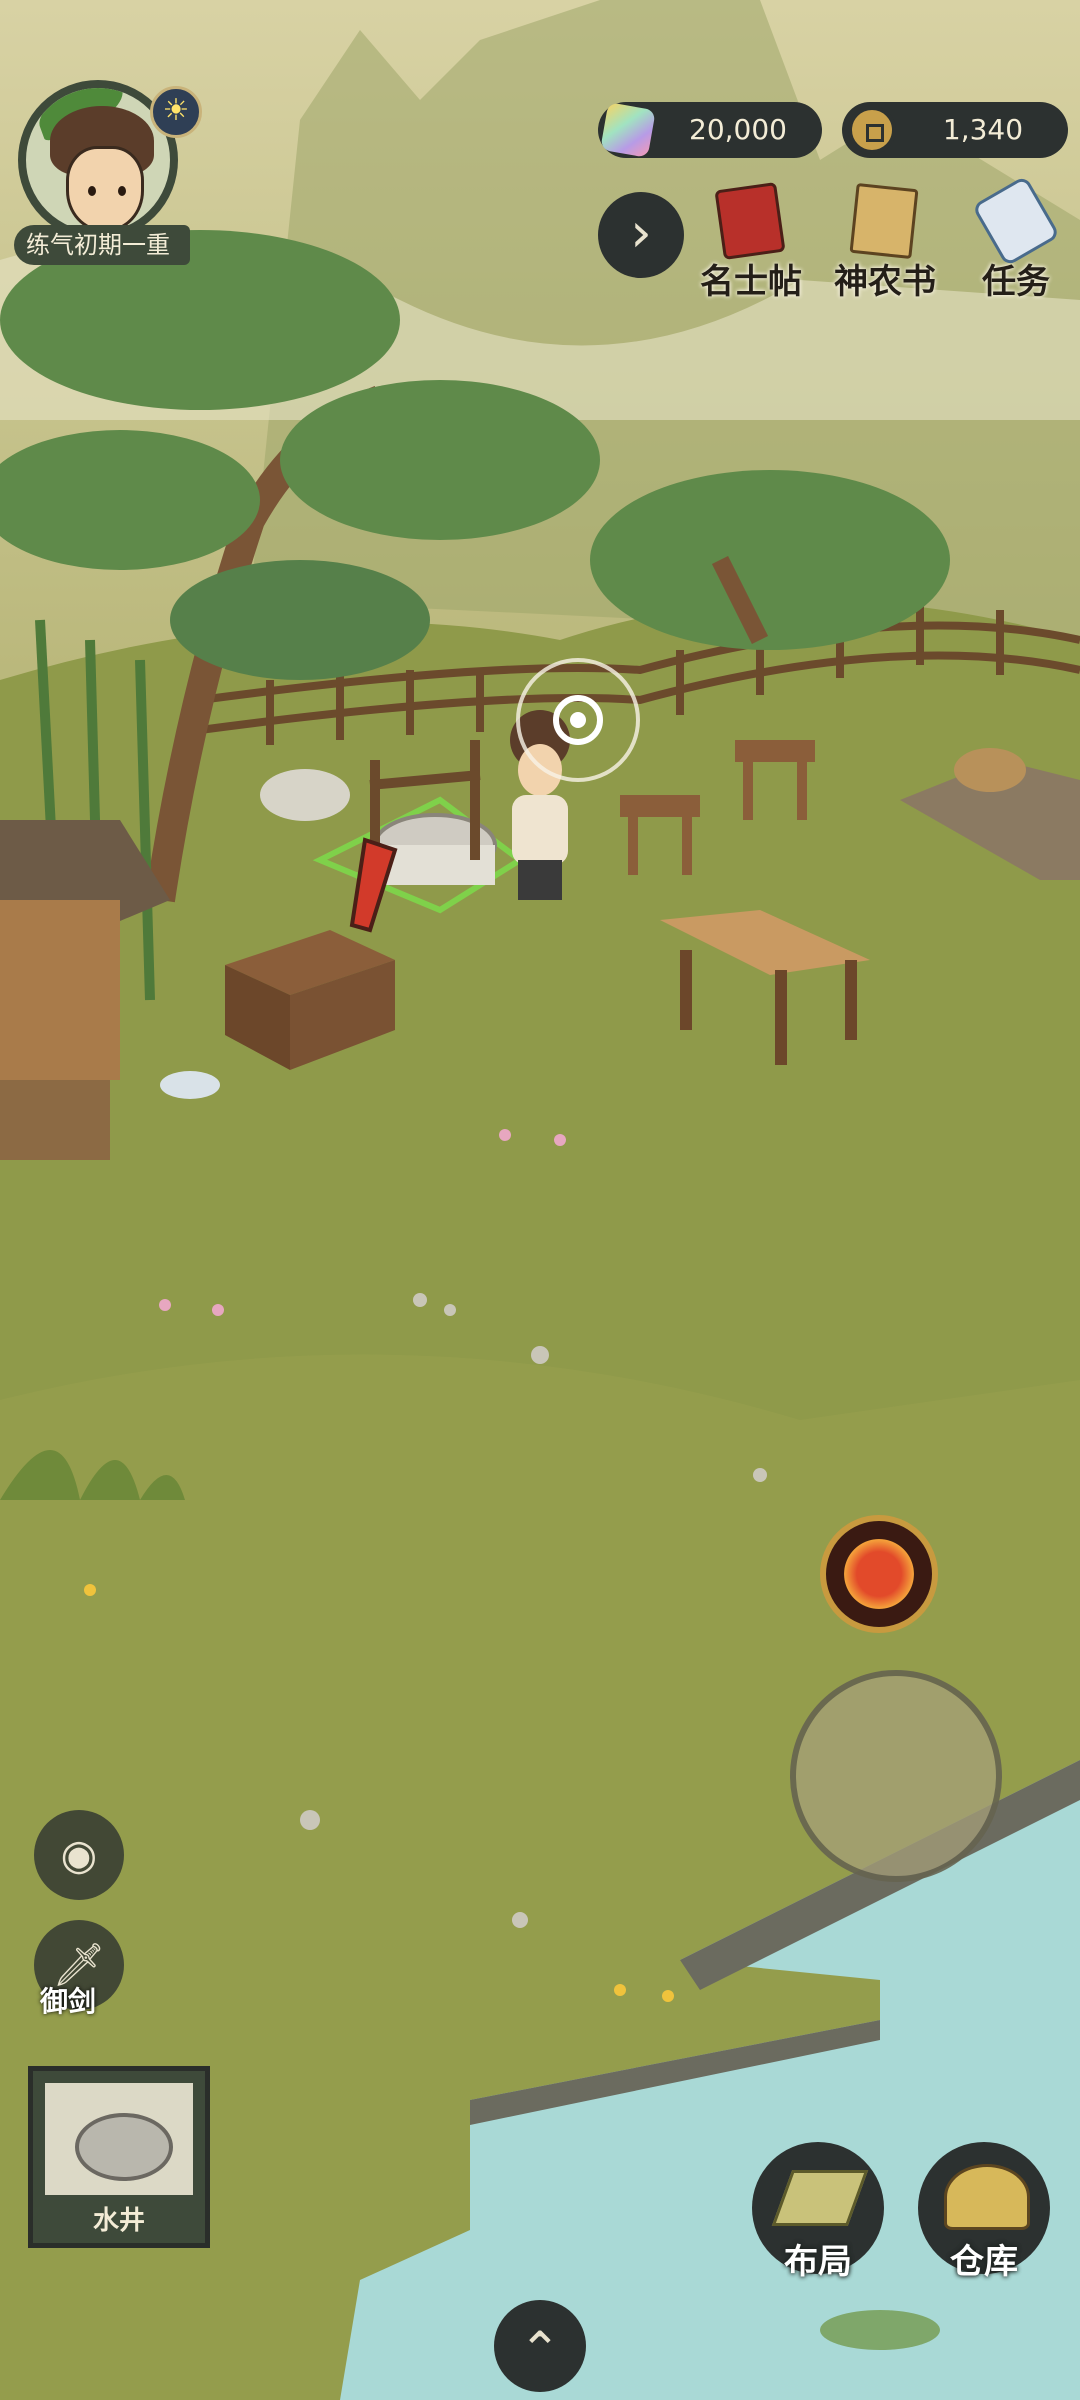  I want to click on expand-menu-button: ›, so click(641, 235).